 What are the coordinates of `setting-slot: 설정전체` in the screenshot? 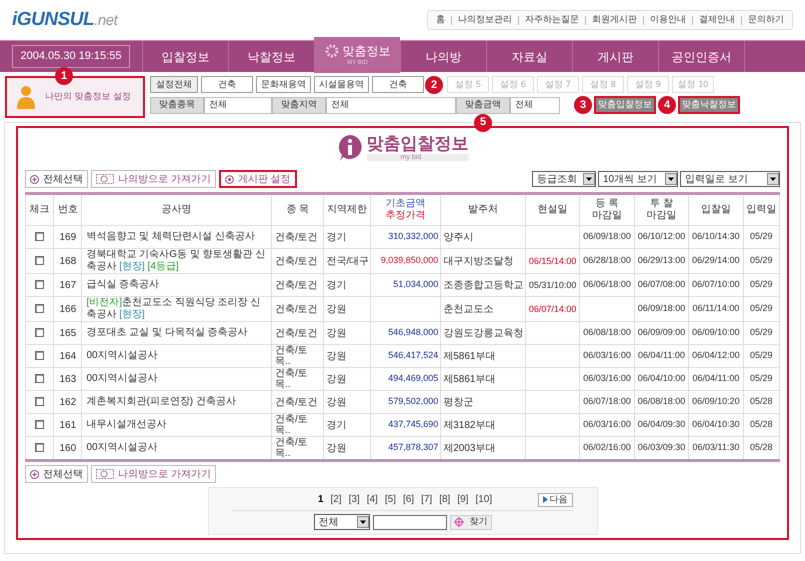 It's located at (174, 84).